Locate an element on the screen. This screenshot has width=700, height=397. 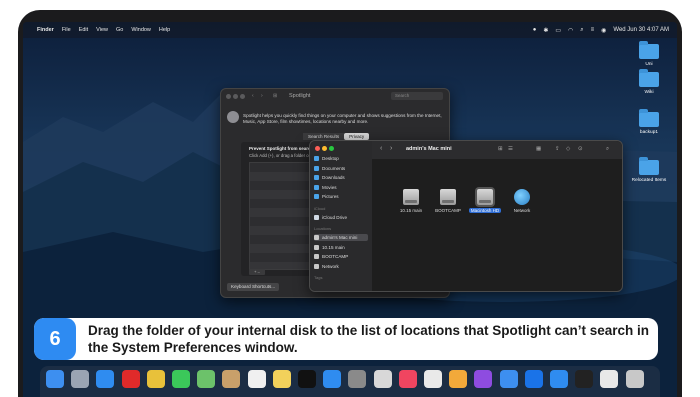
sidebar-item: 10.15 main is located at coordinates (341, 247).